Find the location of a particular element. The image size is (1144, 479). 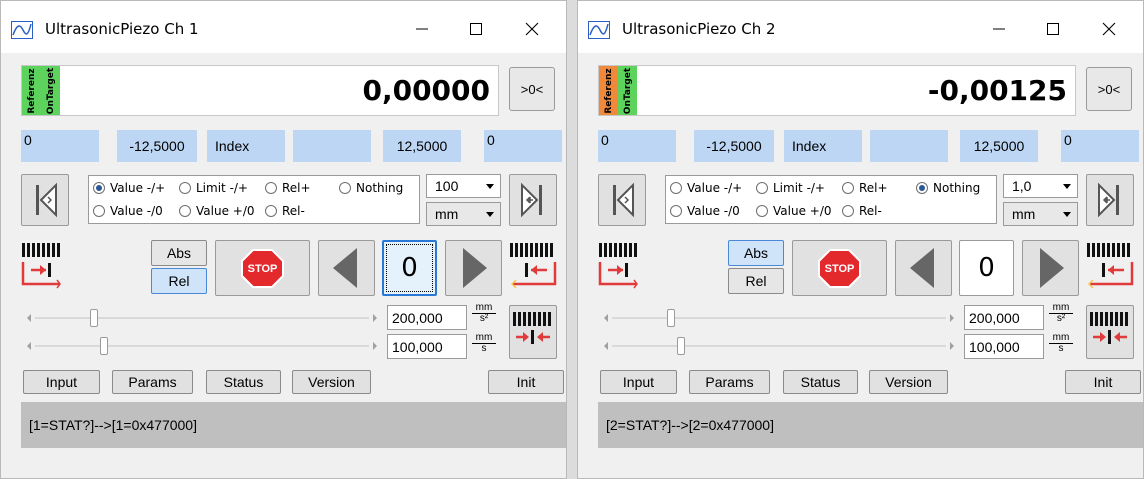

index-value is located at coordinates (332, 146).